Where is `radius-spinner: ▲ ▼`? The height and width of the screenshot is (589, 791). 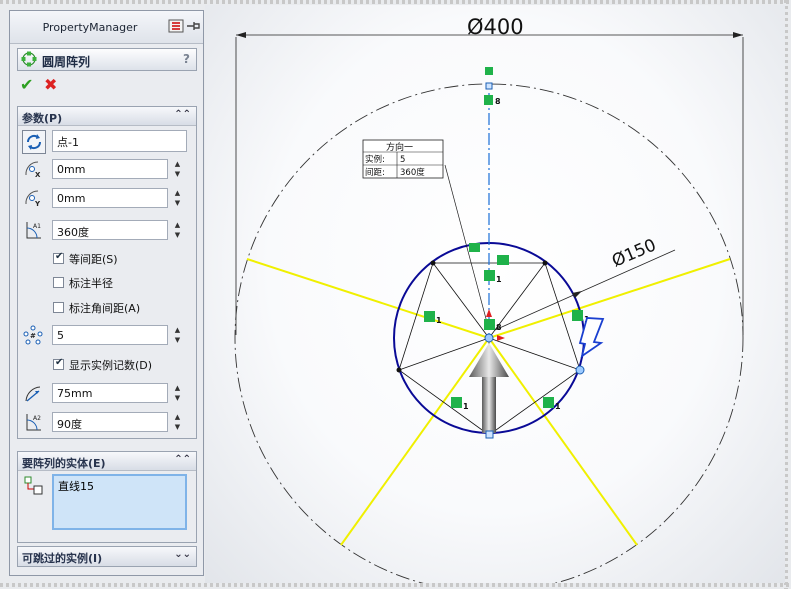 radius-spinner: ▲ ▼ is located at coordinates (177, 393).